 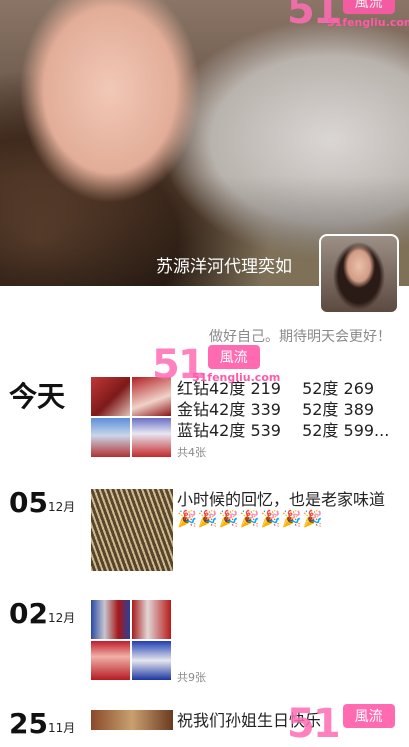 I want to click on post-text-line: 金钻42度 339 52度 389, so click(x=276, y=409).